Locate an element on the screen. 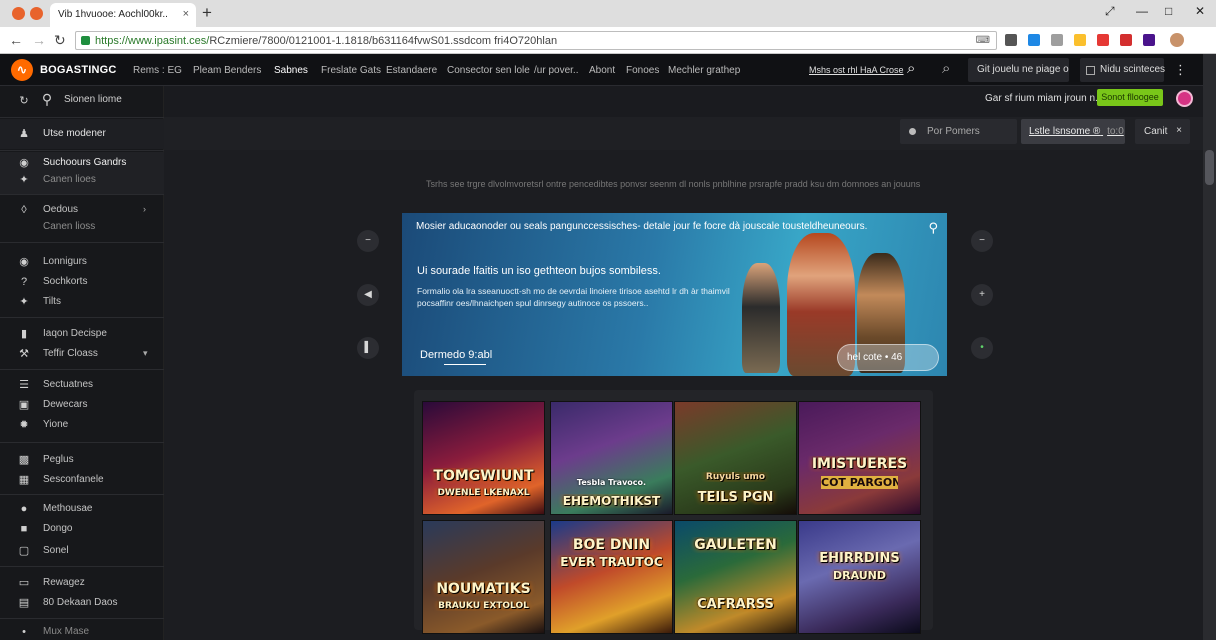  page-scrollbar is located at coordinates (1209, 347).